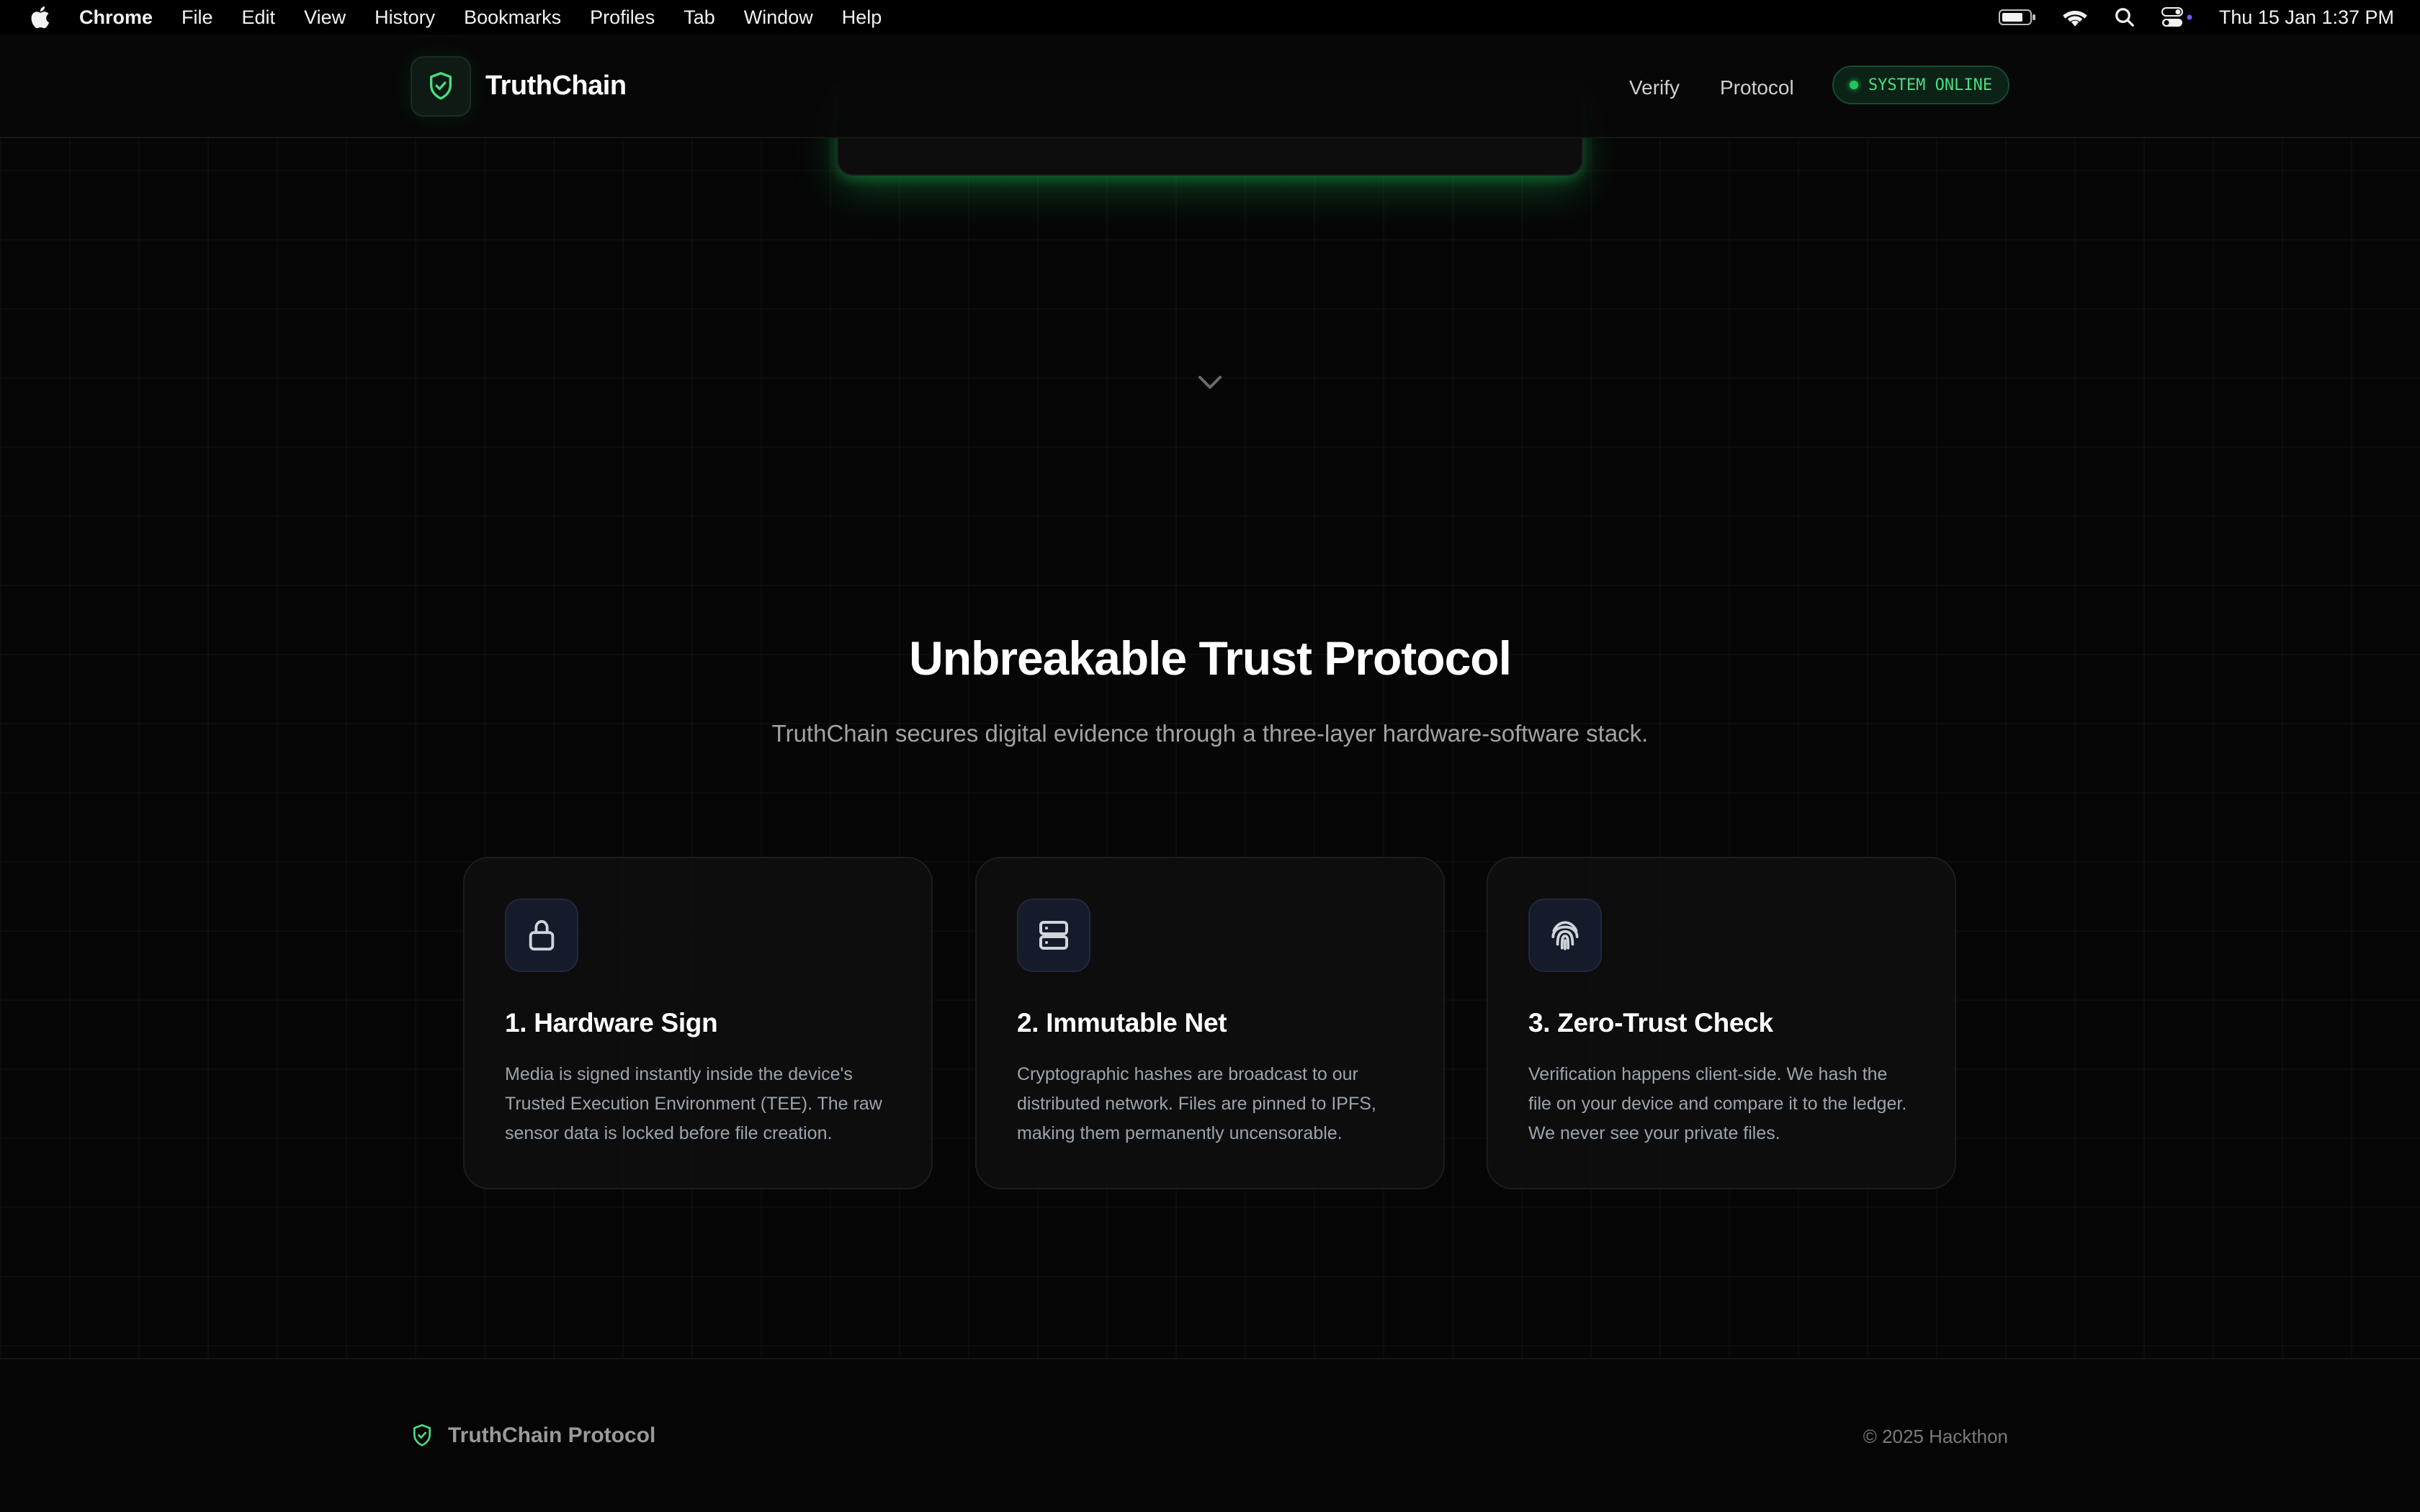 The image size is (2420, 1512). What do you see at coordinates (2017, 17) in the screenshot?
I see `battery-icon` at bounding box center [2017, 17].